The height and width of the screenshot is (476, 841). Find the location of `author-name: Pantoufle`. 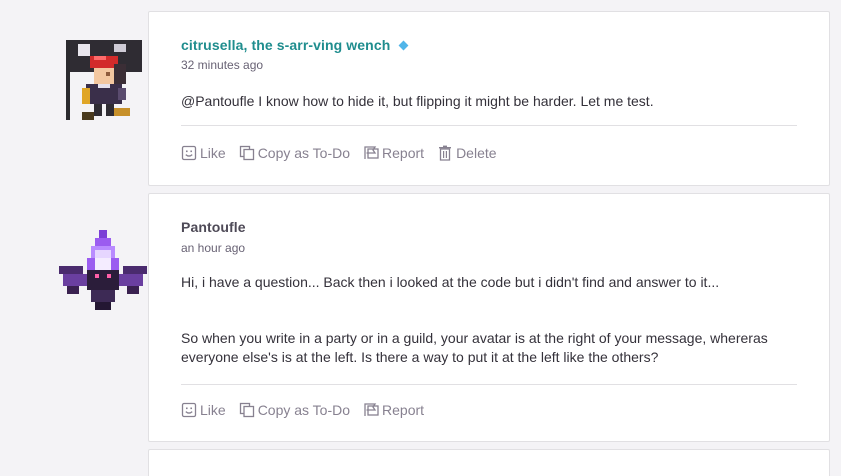

author-name: Pantoufle is located at coordinates (213, 227).